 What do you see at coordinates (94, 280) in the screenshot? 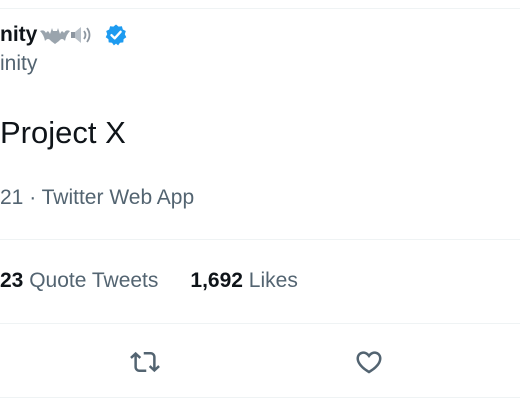
I see `quote-tweets-label: Quote Tweets` at bounding box center [94, 280].